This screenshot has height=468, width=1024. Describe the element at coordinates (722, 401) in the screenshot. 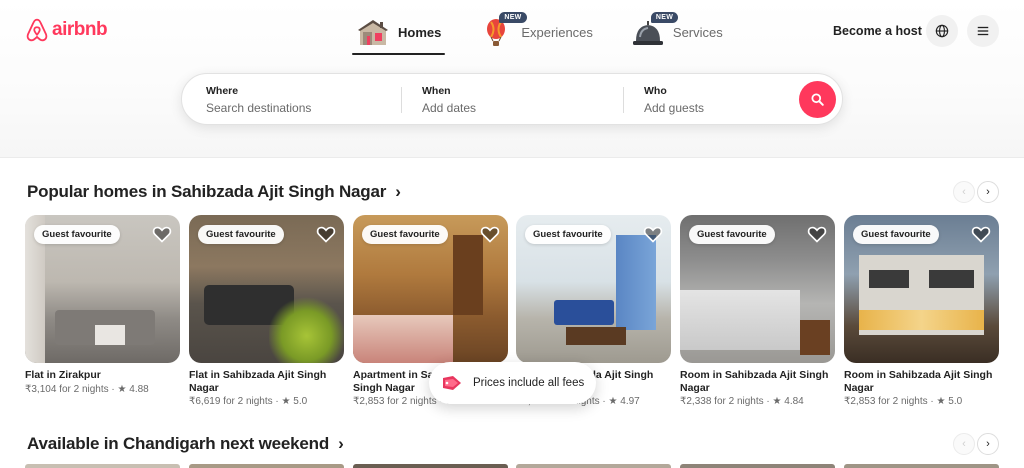

I see `listing-price: ₹2,338 for 2 nights` at that location.